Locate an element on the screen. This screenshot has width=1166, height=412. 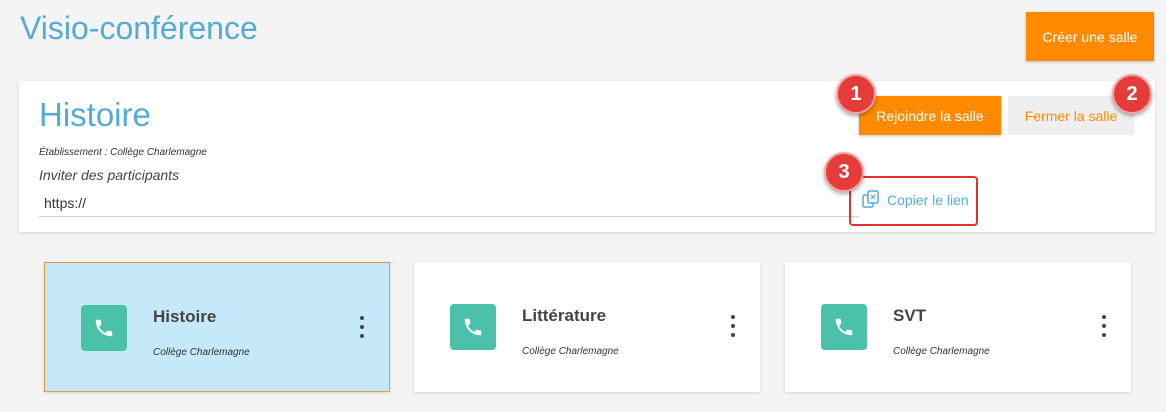
room-title: Histoire is located at coordinates (95, 114).